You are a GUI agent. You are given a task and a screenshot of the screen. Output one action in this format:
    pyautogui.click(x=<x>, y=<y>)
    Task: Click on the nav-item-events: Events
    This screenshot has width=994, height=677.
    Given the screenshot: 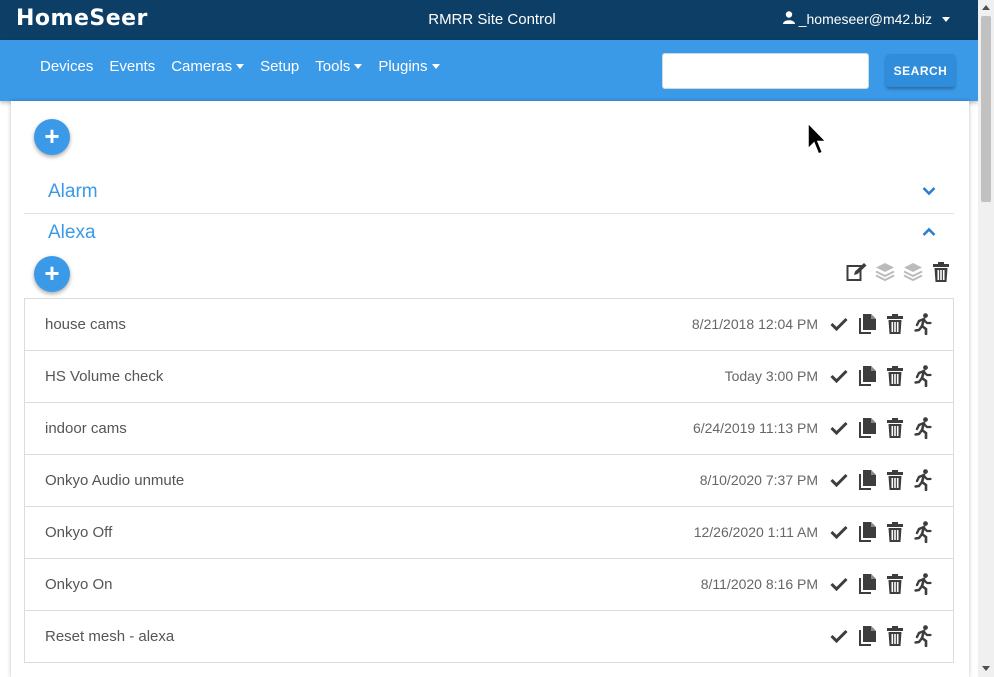 What is the action you would take?
    pyautogui.click(x=132, y=66)
    